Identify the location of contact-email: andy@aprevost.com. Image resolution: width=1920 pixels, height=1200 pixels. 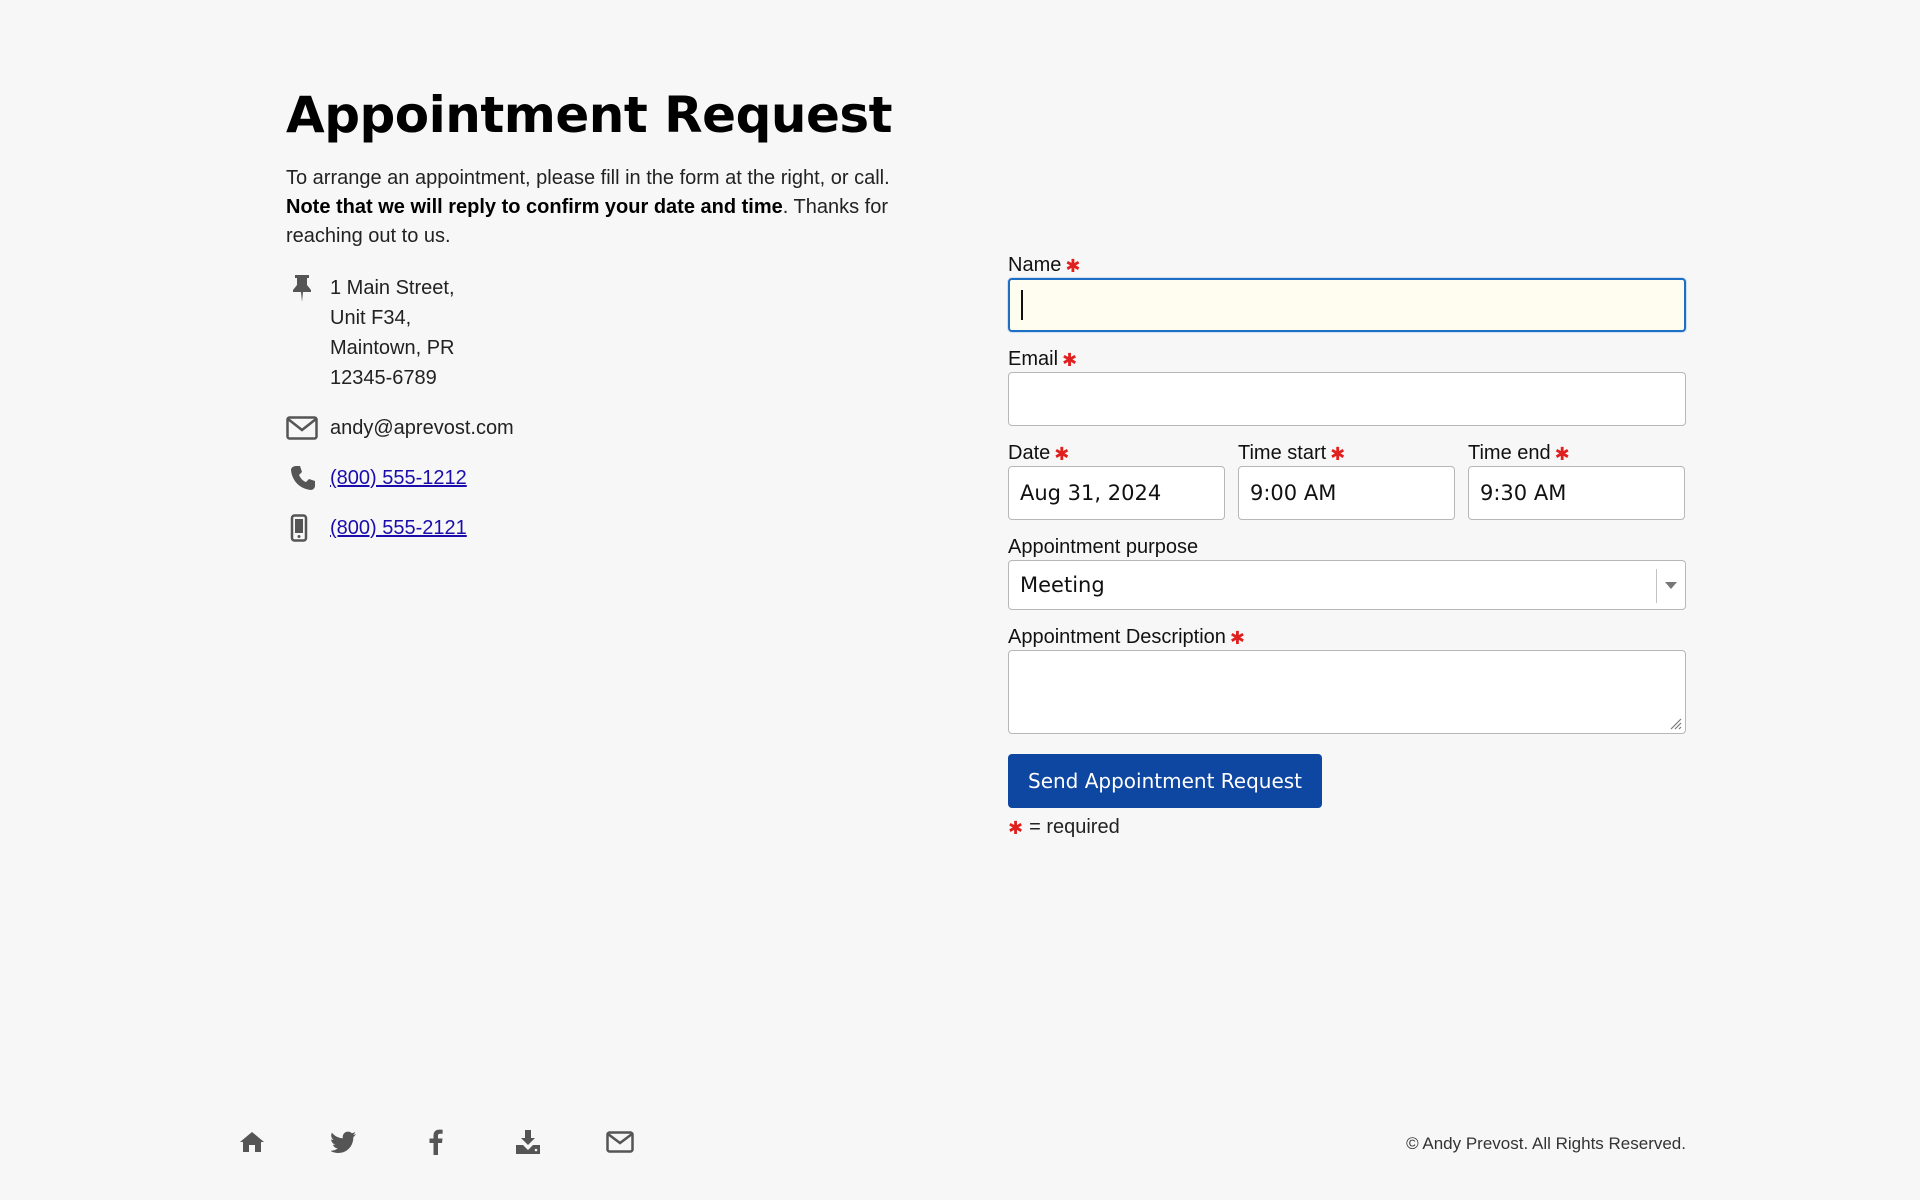
(422, 428).